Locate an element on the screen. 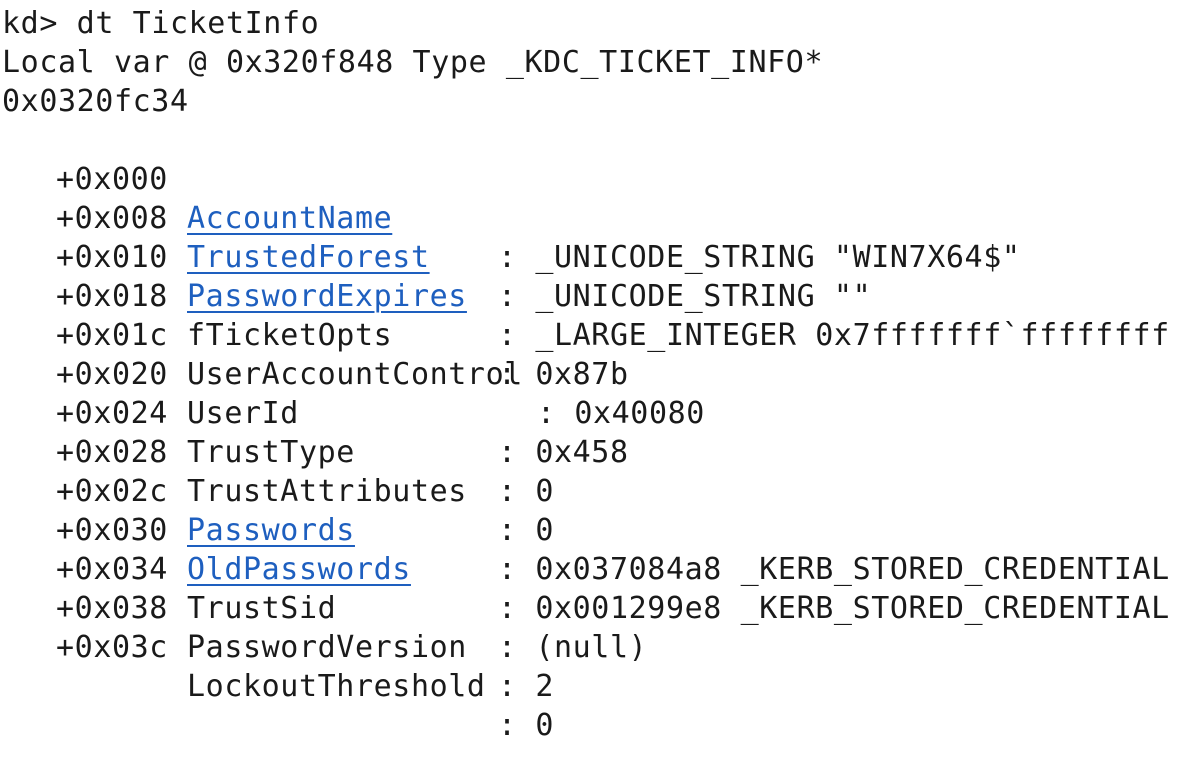 The height and width of the screenshot is (784, 1200). field-name-link: AccountName is located at coordinates (289, 218).